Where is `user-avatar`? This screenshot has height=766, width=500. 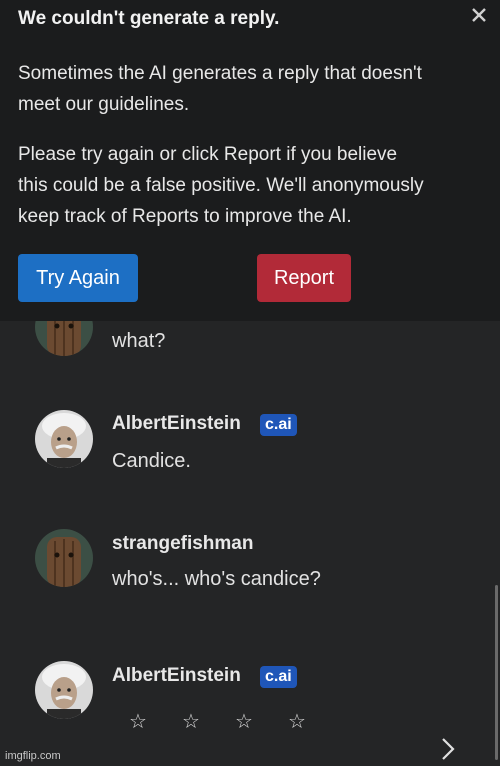
user-avatar is located at coordinates (64, 558).